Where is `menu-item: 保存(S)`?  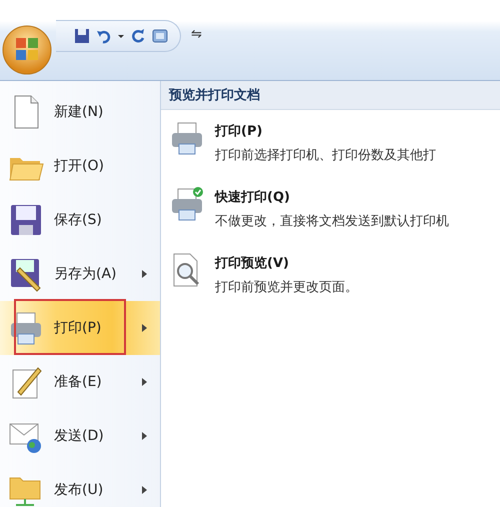
menu-item: 保存(S) is located at coordinates (80, 220).